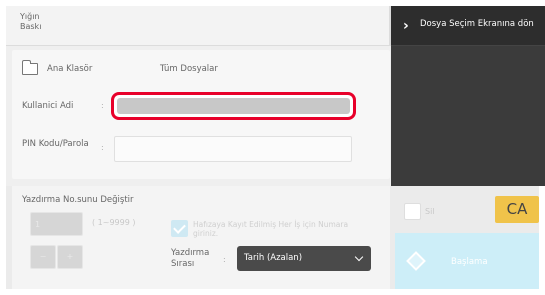 The width and height of the screenshot is (545, 295). I want to click on start-icon, so click(416, 261).